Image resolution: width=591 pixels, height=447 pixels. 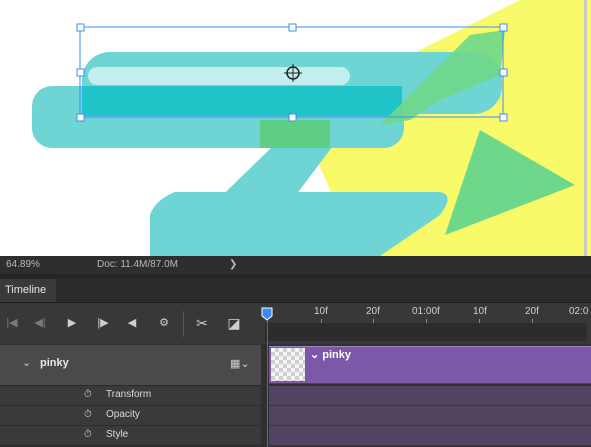 What do you see at coordinates (12, 323) in the screenshot?
I see `go-to-first-frame-icon: |◀` at bounding box center [12, 323].